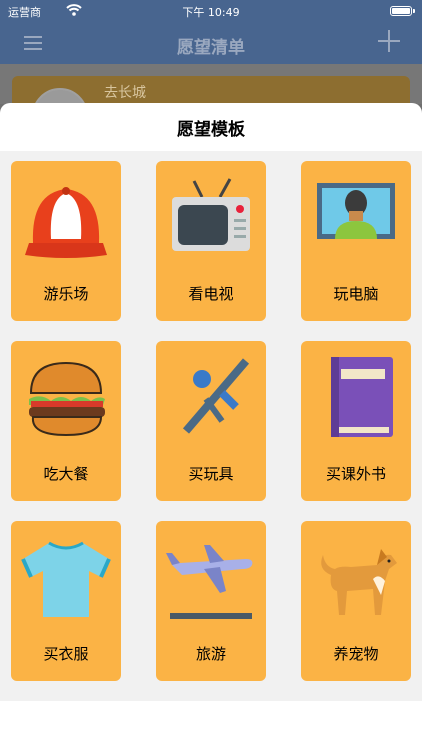 The image size is (422, 750). I want to click on template-label: 买衣服, so click(66, 654).